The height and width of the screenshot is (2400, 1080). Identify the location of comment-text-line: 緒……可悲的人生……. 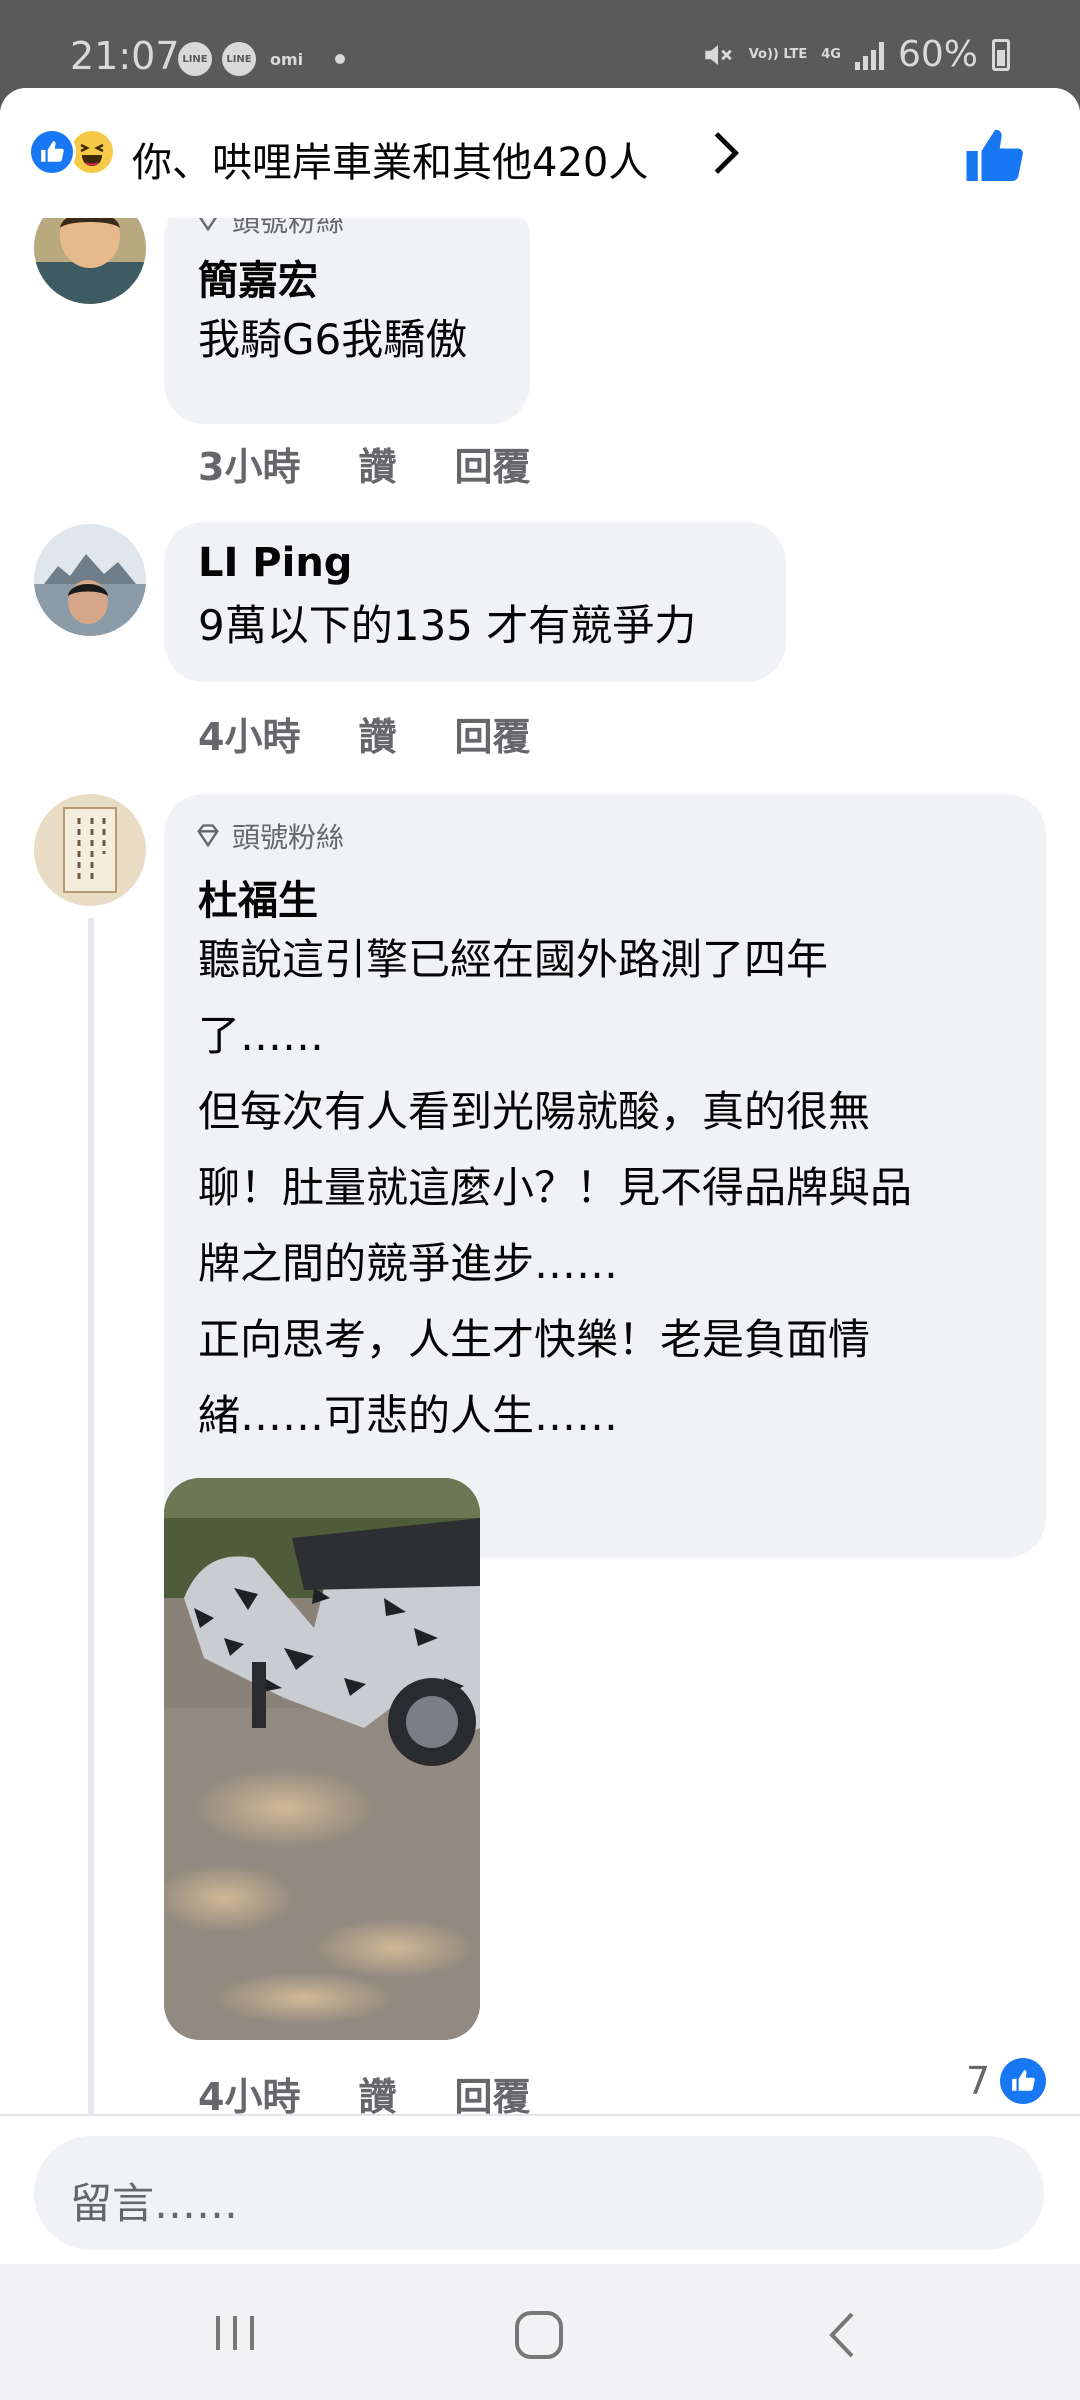
(408, 1415).